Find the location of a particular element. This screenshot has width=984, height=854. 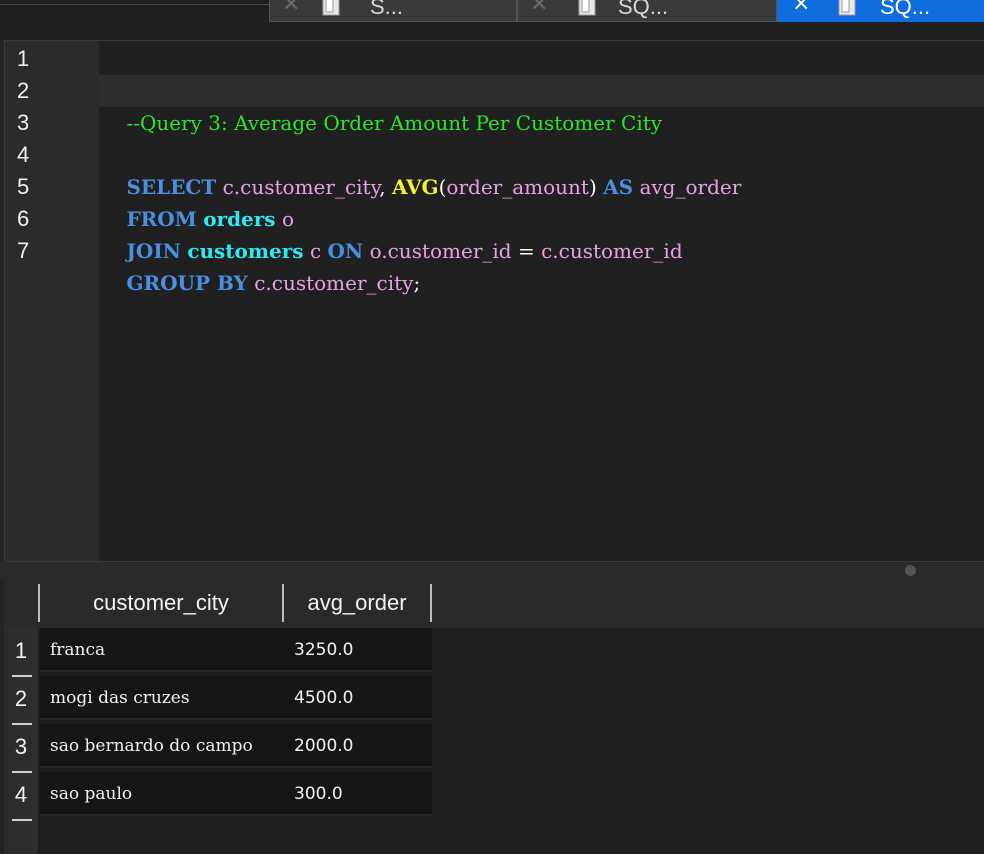

line-number: 3 is located at coordinates (23, 122).